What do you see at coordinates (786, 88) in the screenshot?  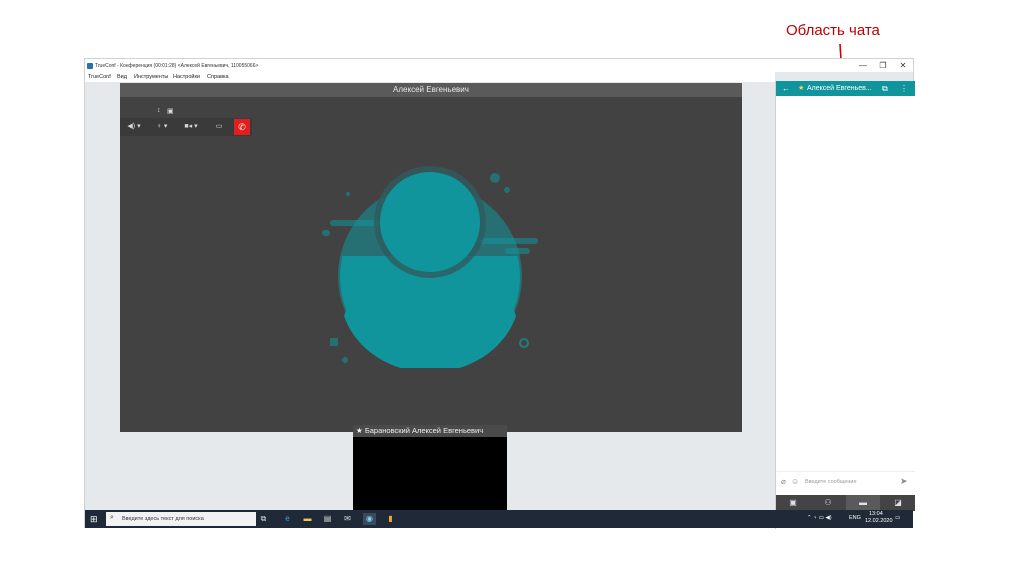 I see `back-icon: ←` at bounding box center [786, 88].